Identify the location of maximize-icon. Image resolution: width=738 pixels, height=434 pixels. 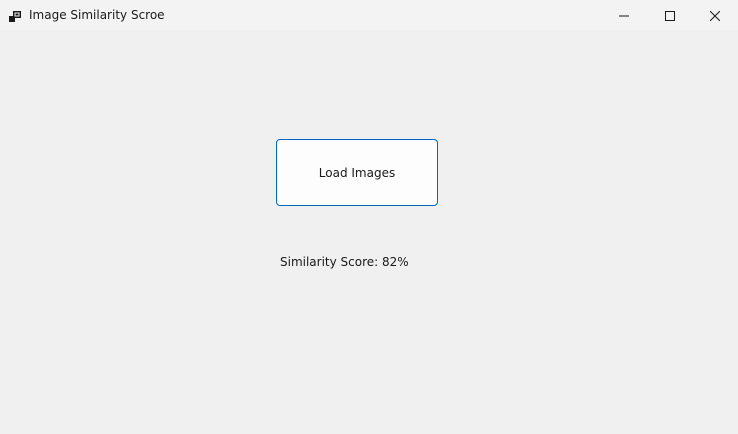
(670, 15).